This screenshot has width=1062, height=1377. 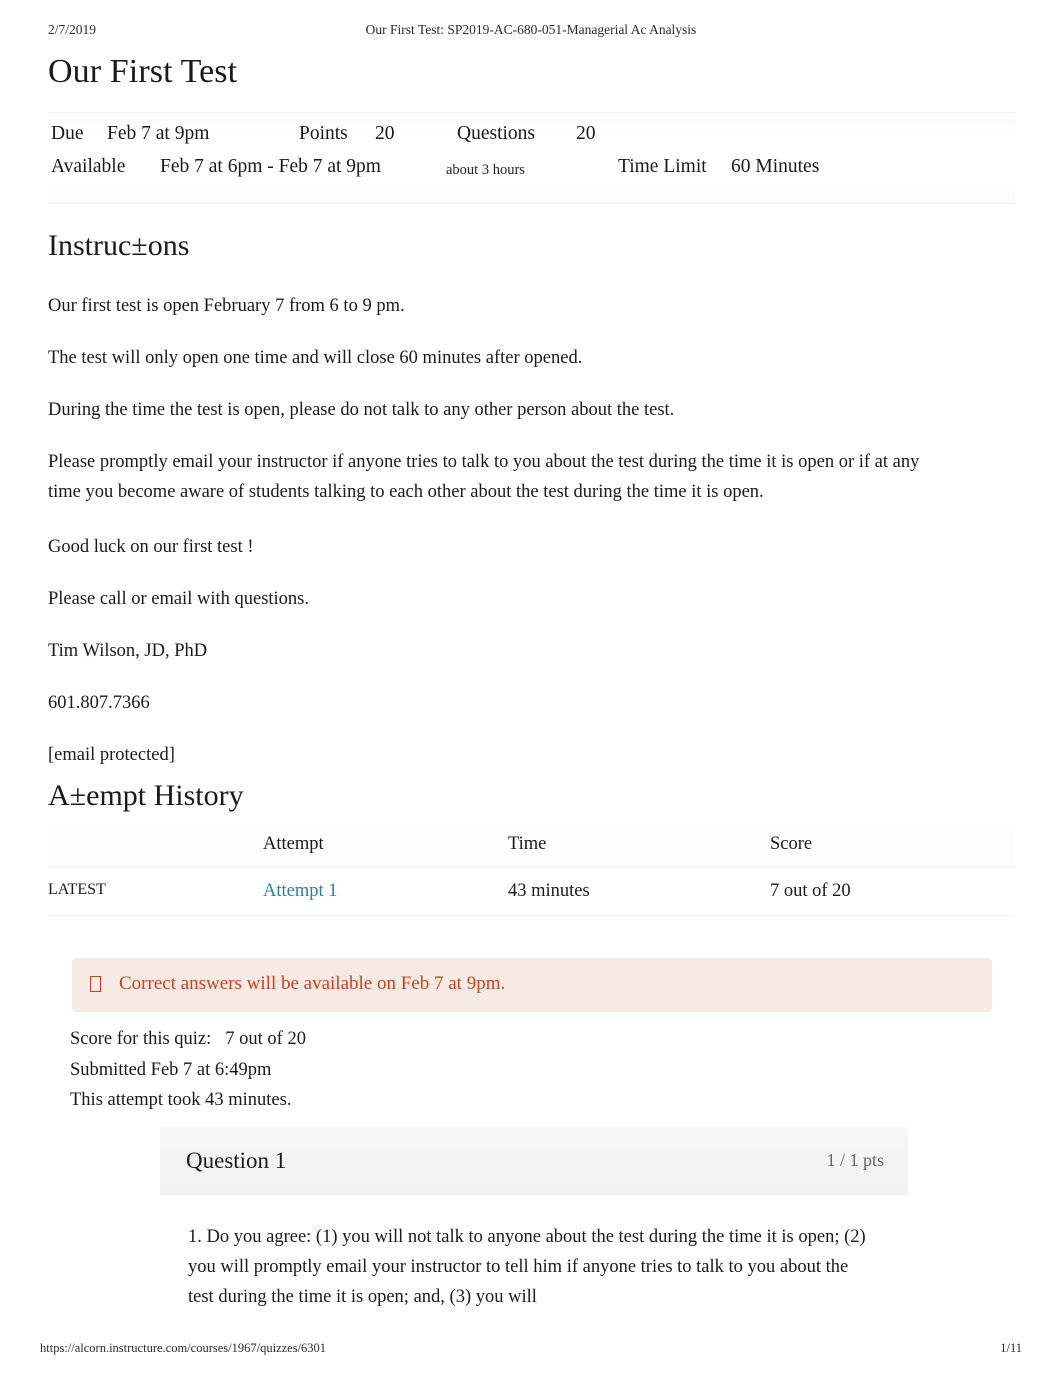 What do you see at coordinates (323, 133) in the screenshot?
I see `points-label: Points` at bounding box center [323, 133].